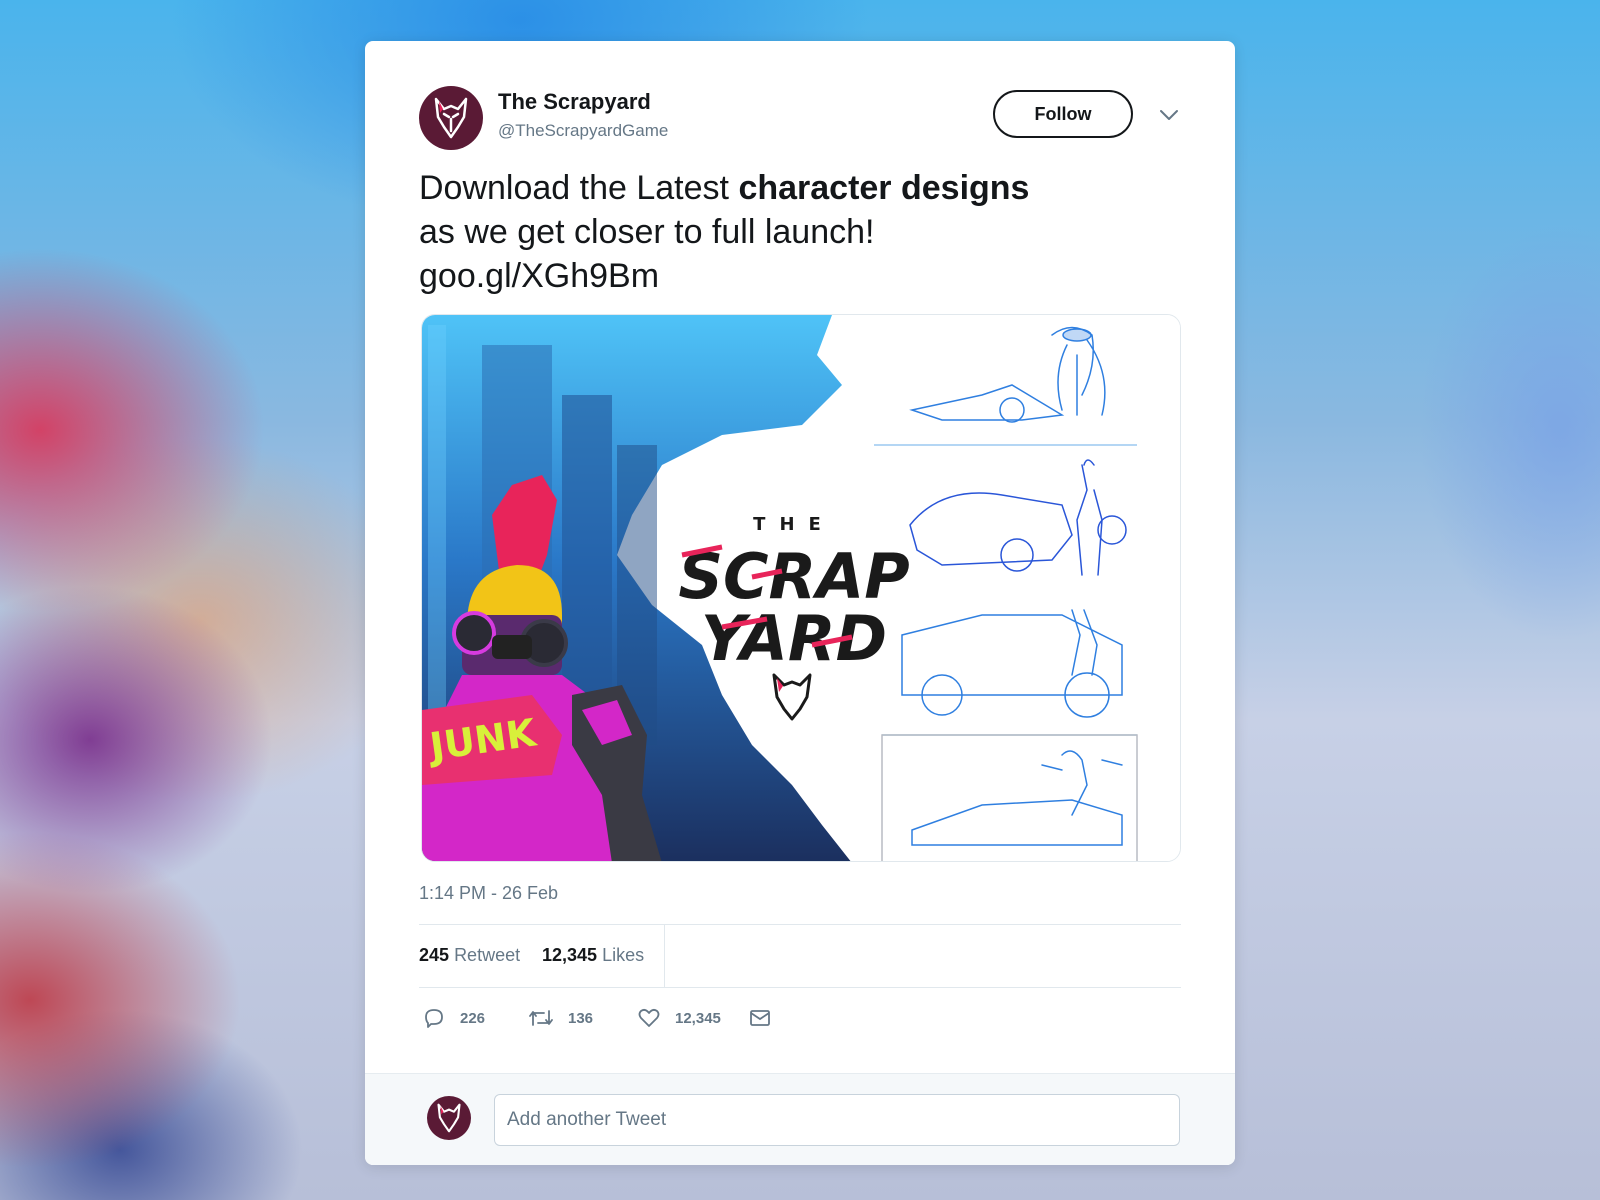  What do you see at coordinates (698, 1018) in the screenshot?
I see `like-count: 12,345` at bounding box center [698, 1018].